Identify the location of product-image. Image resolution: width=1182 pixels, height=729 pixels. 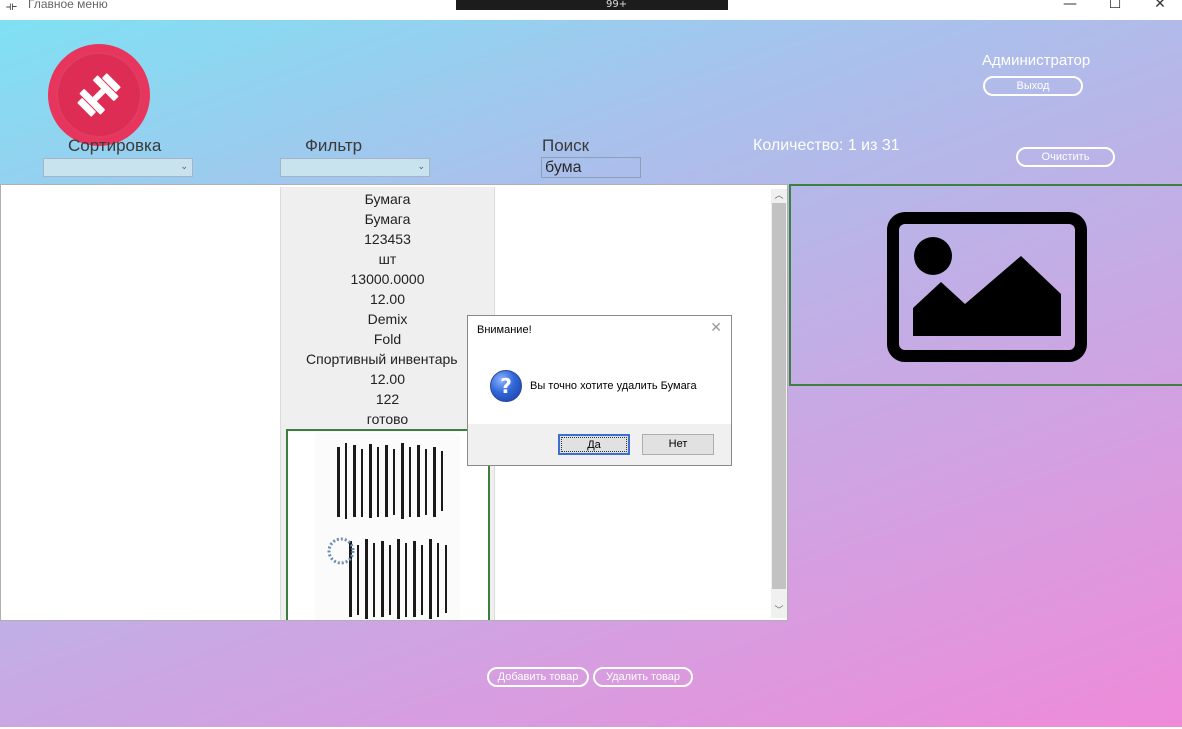
(388, 524).